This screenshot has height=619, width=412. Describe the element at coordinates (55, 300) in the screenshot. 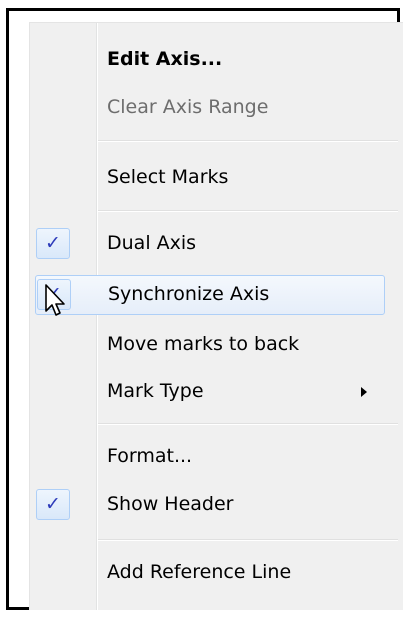

I see `mouse-pointer-icon` at that location.